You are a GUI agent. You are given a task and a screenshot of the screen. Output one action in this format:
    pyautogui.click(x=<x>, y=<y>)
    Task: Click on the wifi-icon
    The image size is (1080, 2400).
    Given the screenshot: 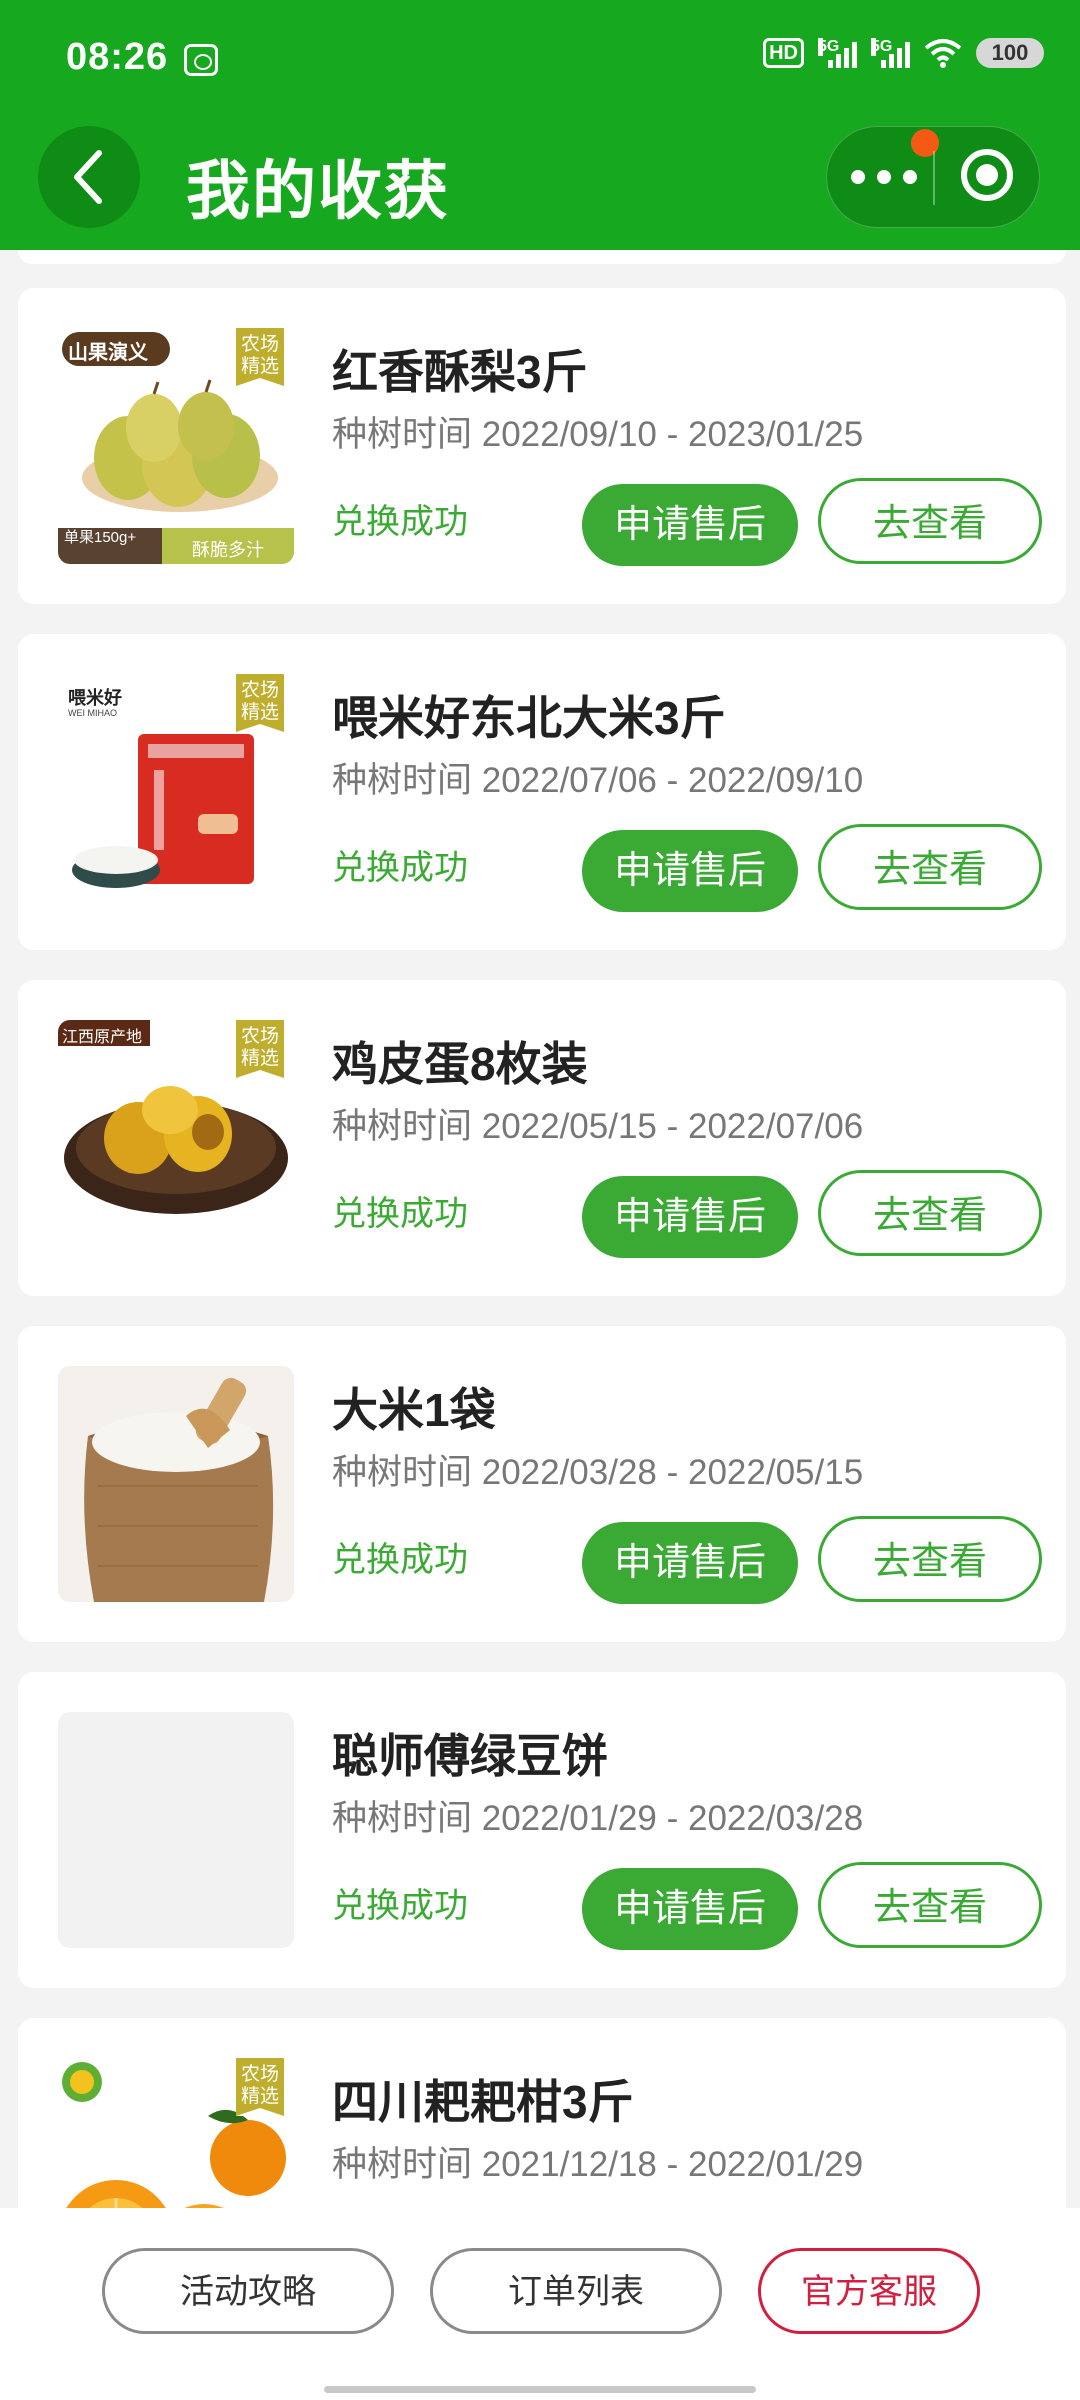 What is the action you would take?
    pyautogui.click(x=943, y=53)
    